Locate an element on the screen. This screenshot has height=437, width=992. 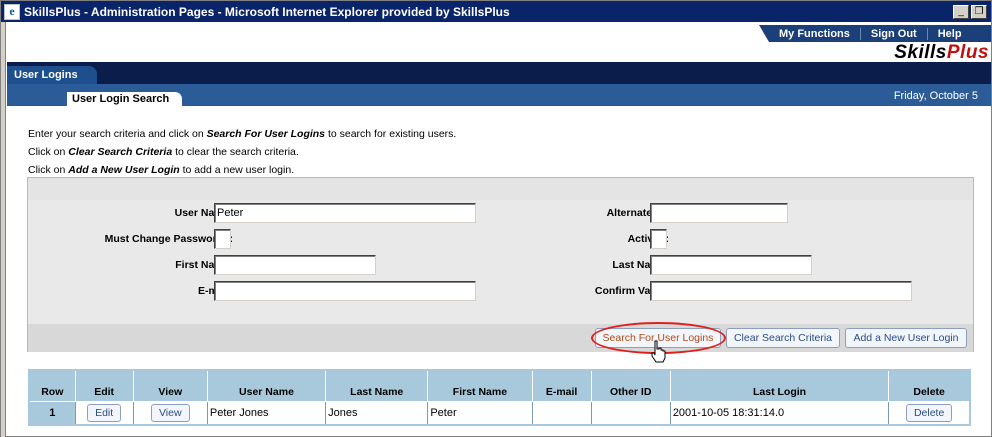
main-nav-band is located at coordinates (499, 73).